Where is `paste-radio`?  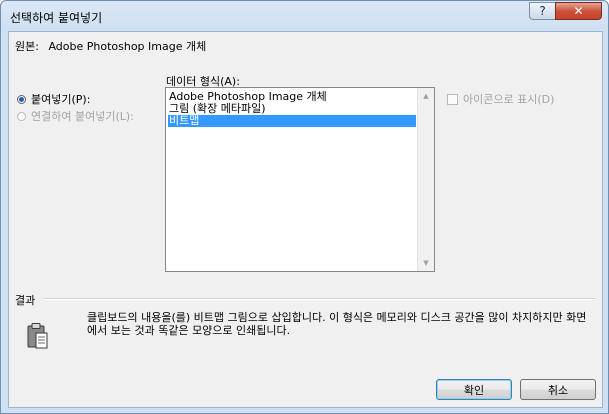 paste-radio is located at coordinates (21, 99).